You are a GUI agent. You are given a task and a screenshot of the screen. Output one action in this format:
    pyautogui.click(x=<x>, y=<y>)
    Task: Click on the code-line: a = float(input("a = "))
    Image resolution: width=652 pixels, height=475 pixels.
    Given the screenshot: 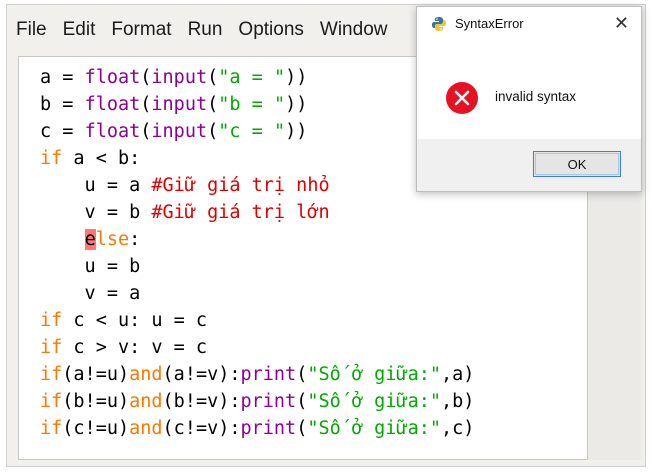 What is the action you would take?
    pyautogui.click(x=257, y=77)
    